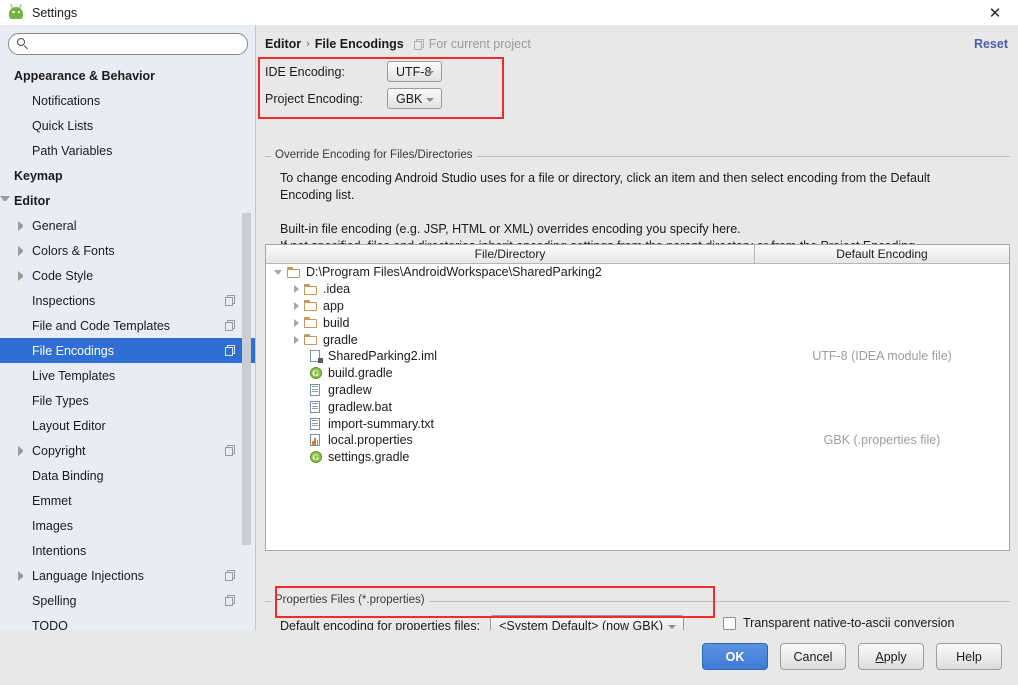 This screenshot has width=1018, height=685. What do you see at coordinates (127, 600) in the screenshot?
I see `sidebar-item-spelling: Spelling` at bounding box center [127, 600].